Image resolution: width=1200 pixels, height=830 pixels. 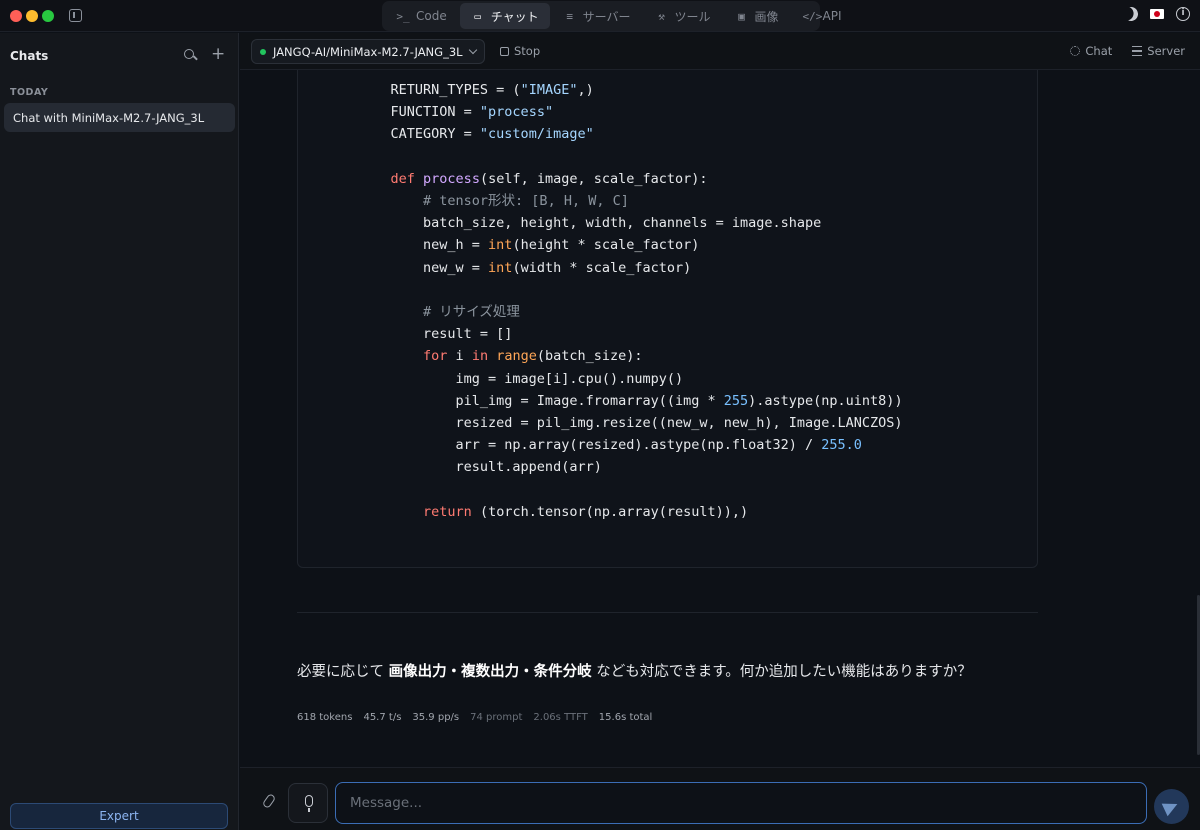 I want to click on stop-icon, so click(x=504, y=51).